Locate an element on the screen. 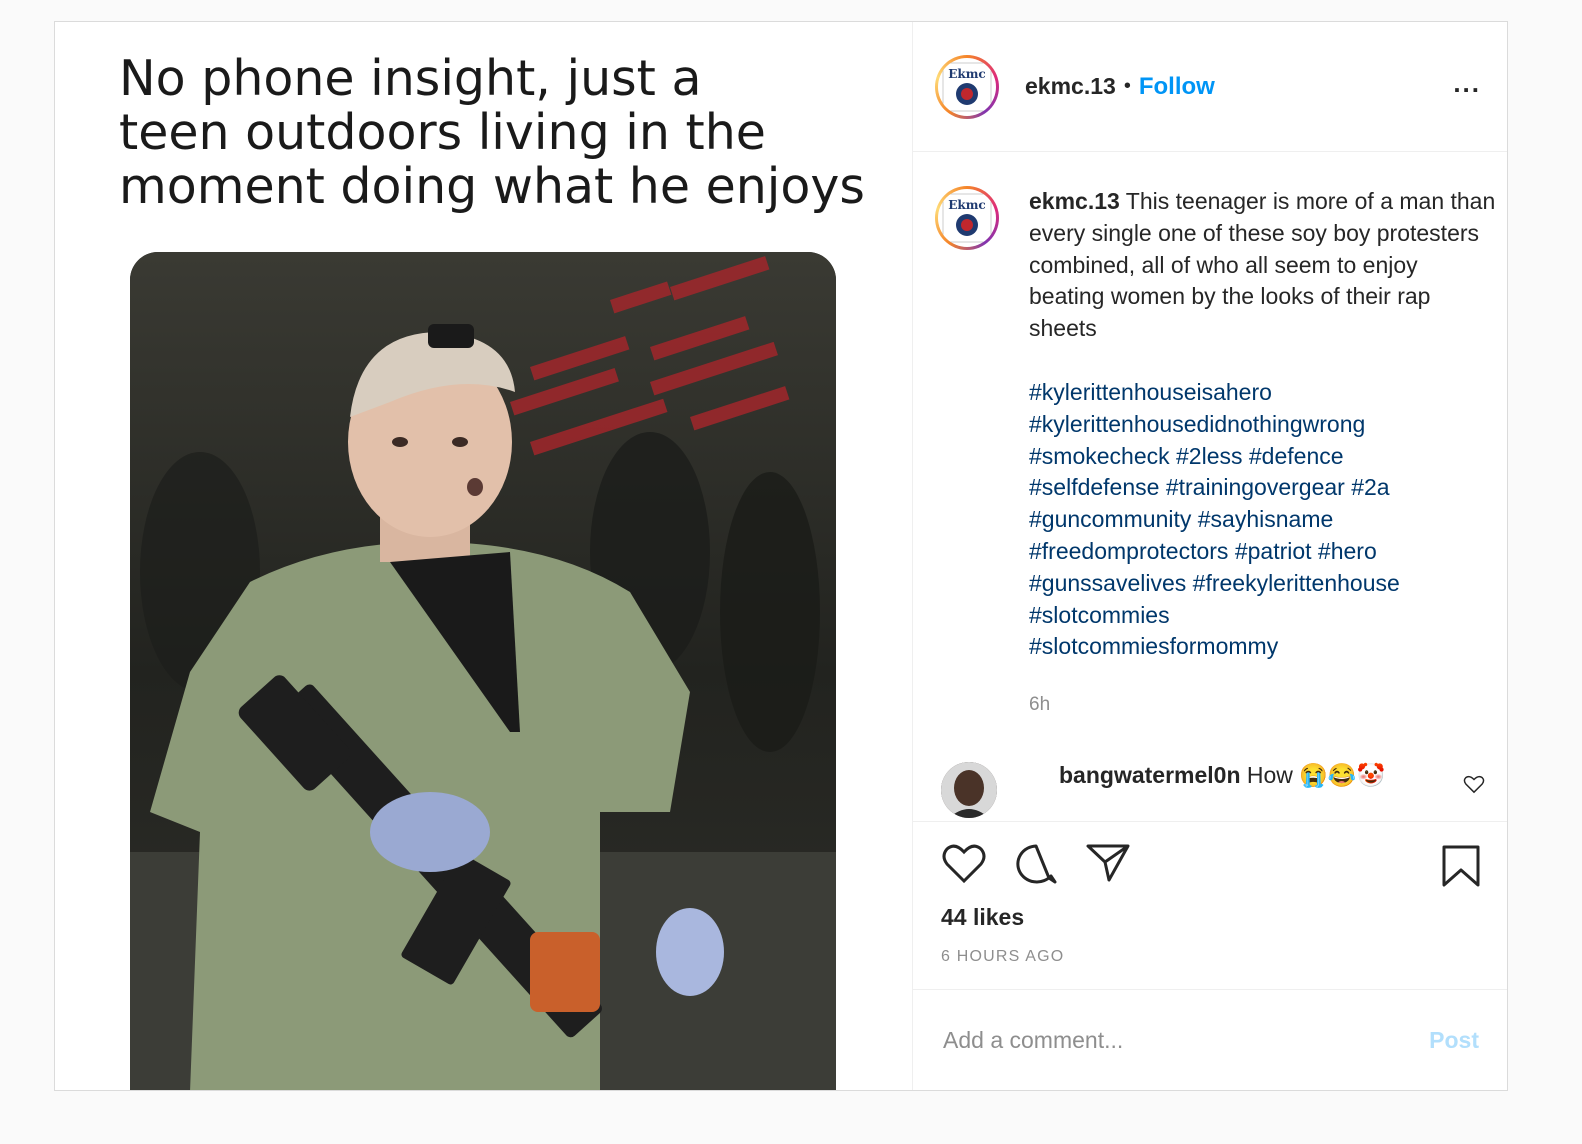  caption-time: 6h is located at coordinates (1264, 705).